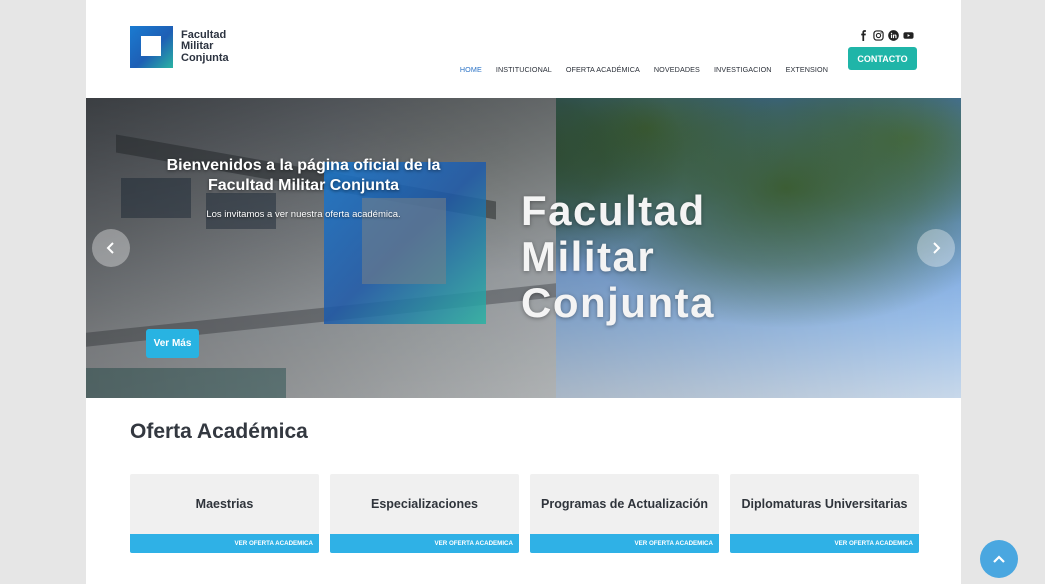 Image resolution: width=1045 pixels, height=584 pixels. Describe the element at coordinates (807, 69) in the screenshot. I see `nav-extension: EXTENSION` at that location.